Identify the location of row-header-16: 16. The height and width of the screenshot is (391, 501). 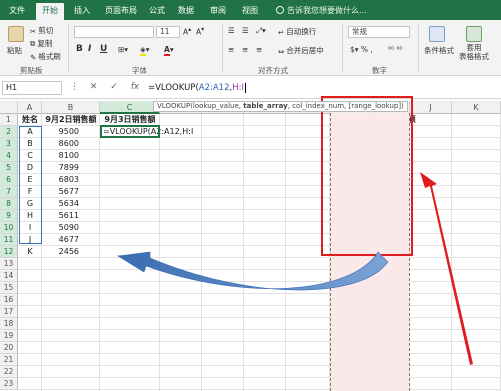
(9, 300).